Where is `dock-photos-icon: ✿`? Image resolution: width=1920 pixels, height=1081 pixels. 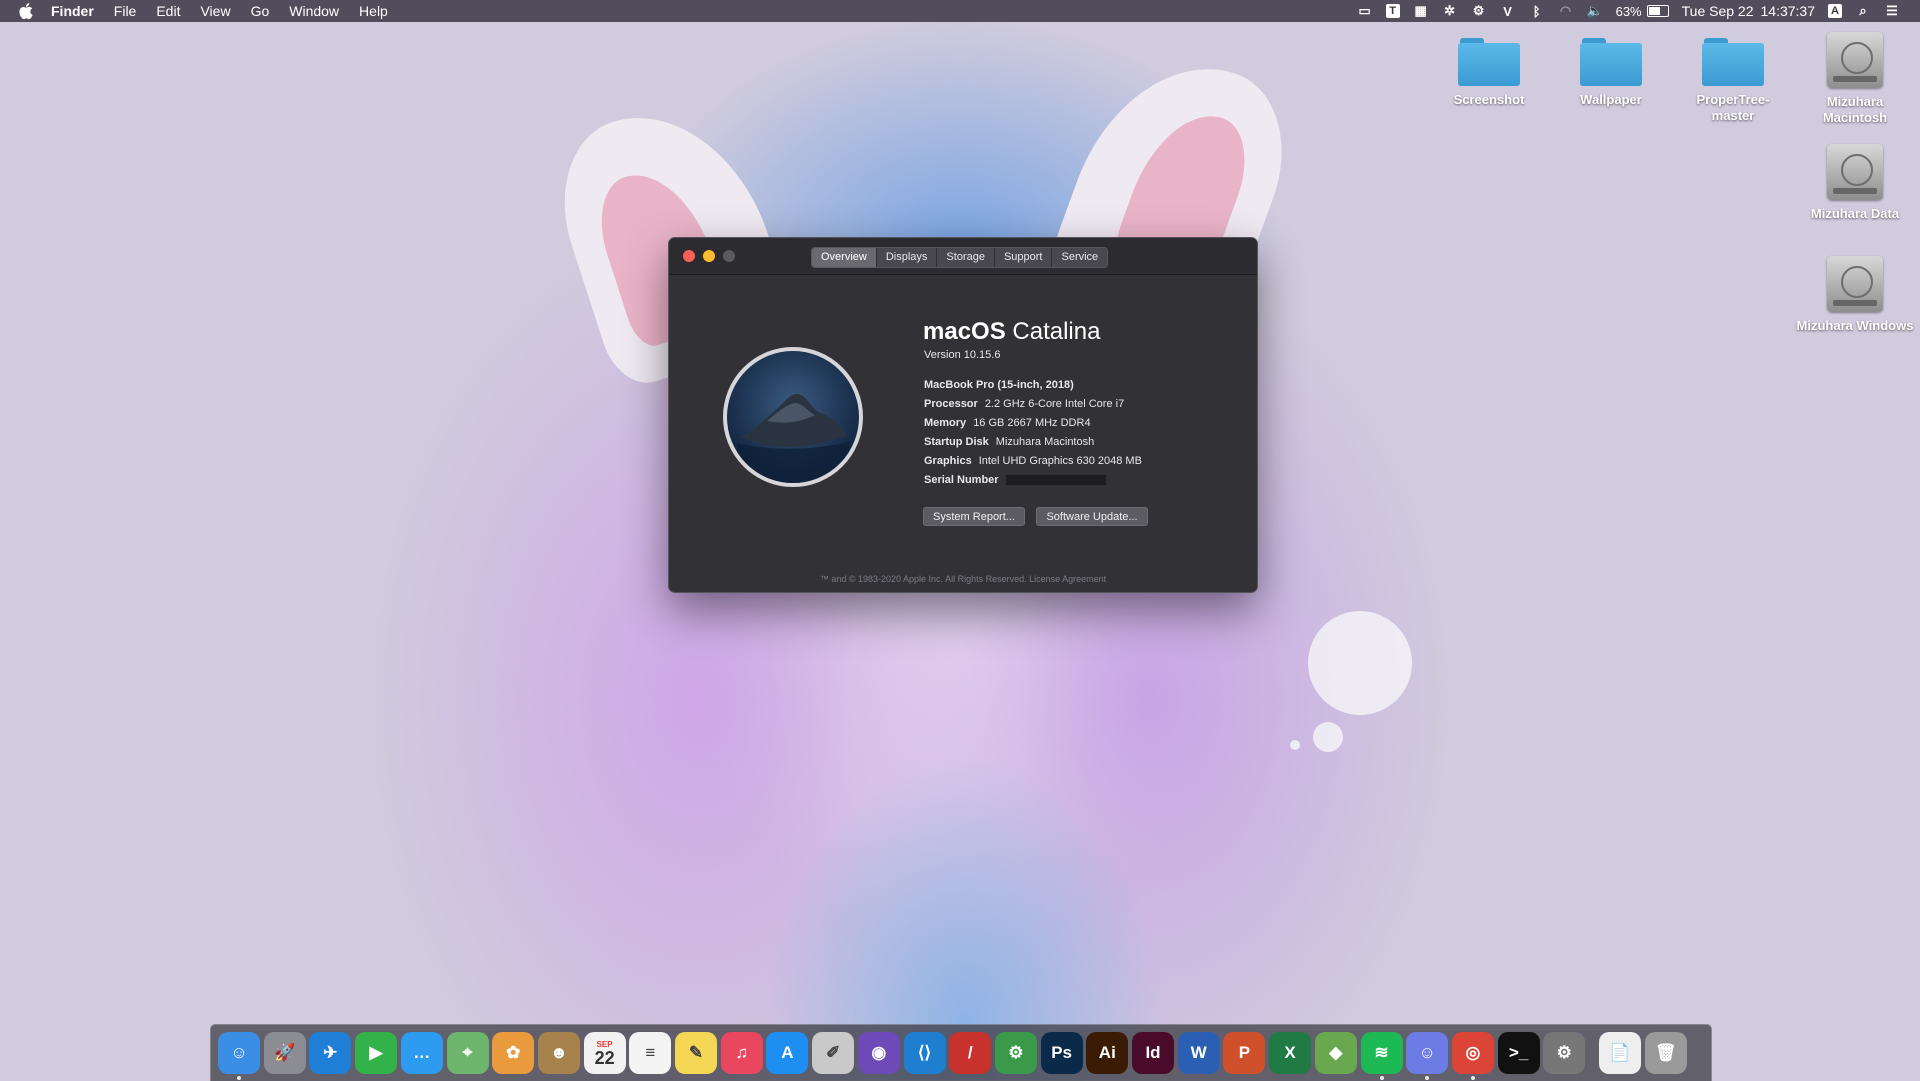 dock-photos-icon: ✿ is located at coordinates (513, 1053).